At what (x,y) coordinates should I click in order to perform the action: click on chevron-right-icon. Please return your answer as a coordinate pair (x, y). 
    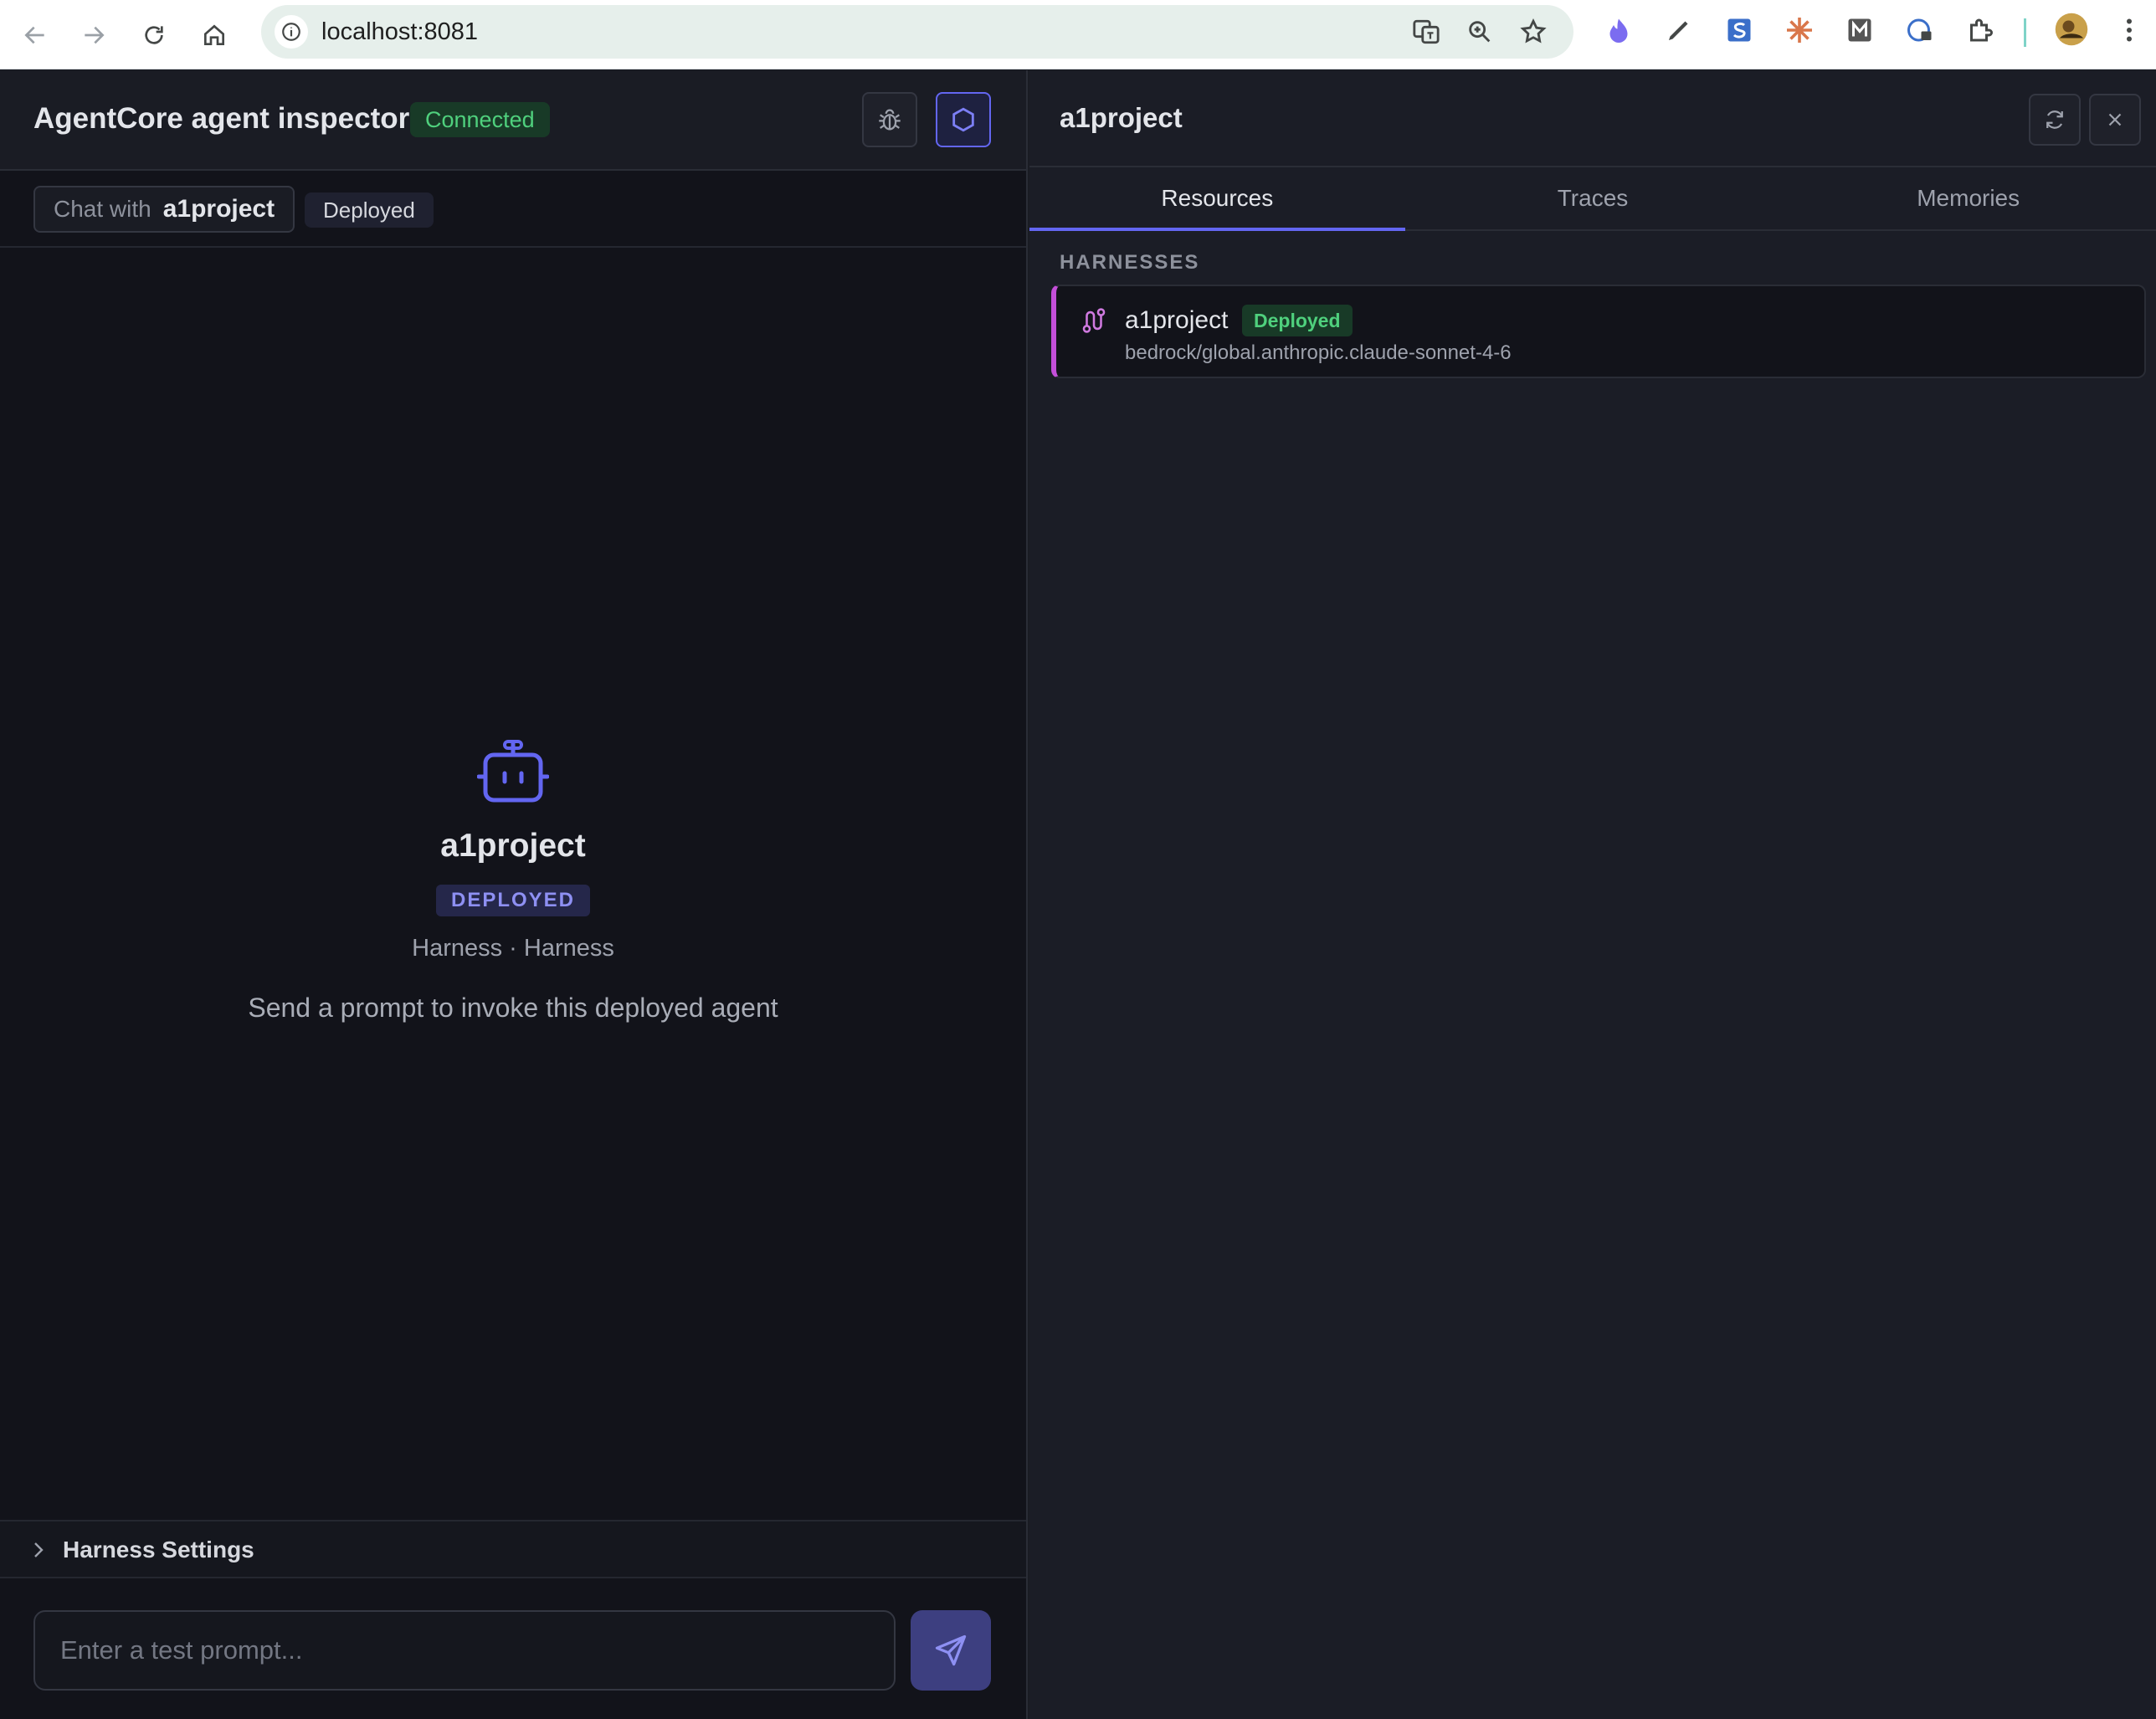
    Looking at the image, I should click on (39, 1549).